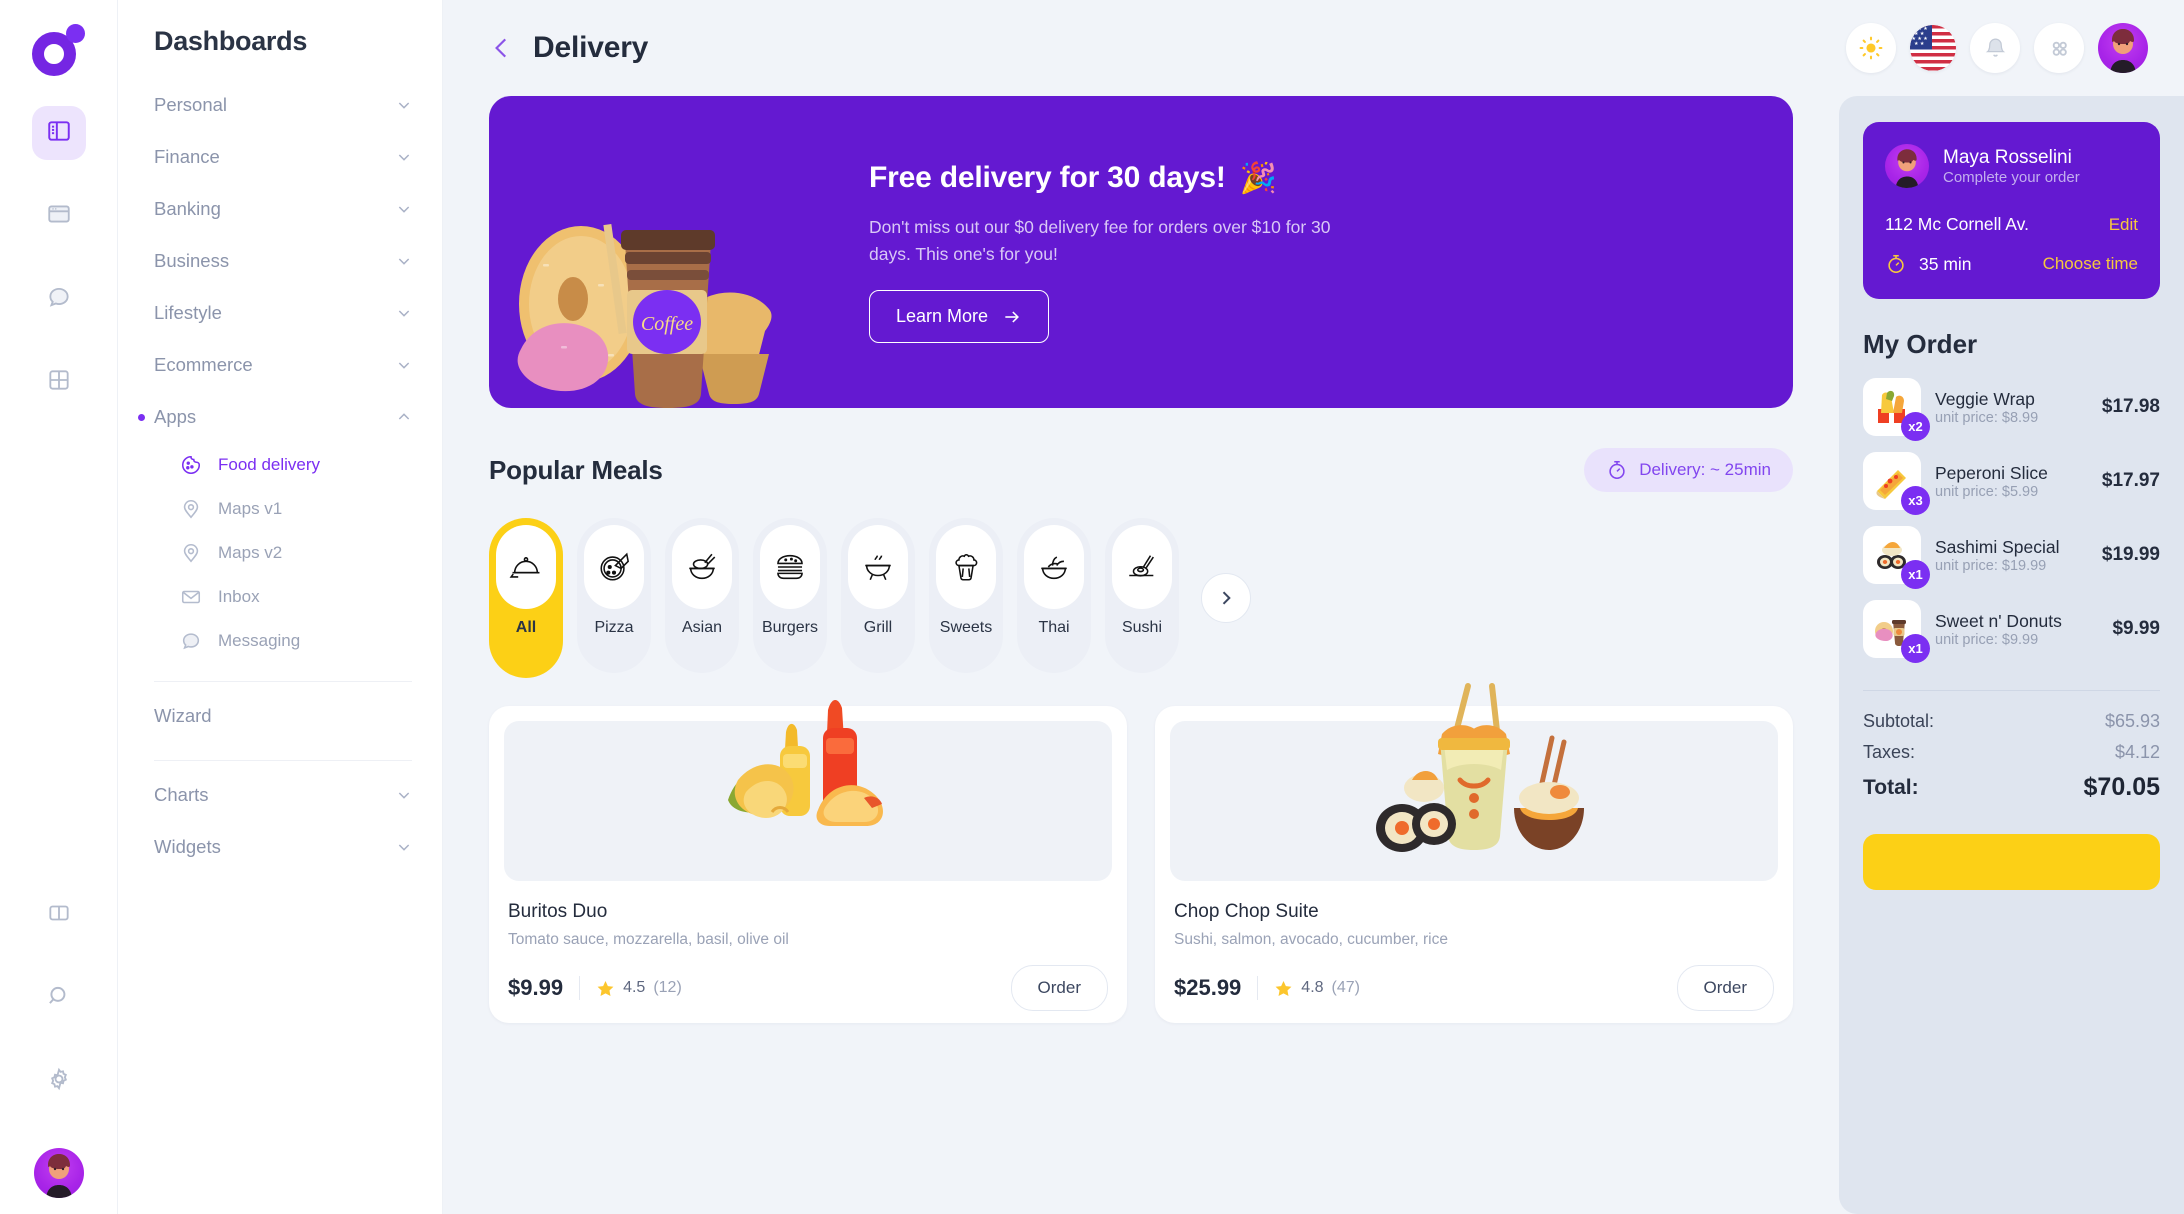 The height and width of the screenshot is (1214, 2184). Describe the element at coordinates (702, 595) in the screenshot. I see `category-chip-asian: Asian` at that location.